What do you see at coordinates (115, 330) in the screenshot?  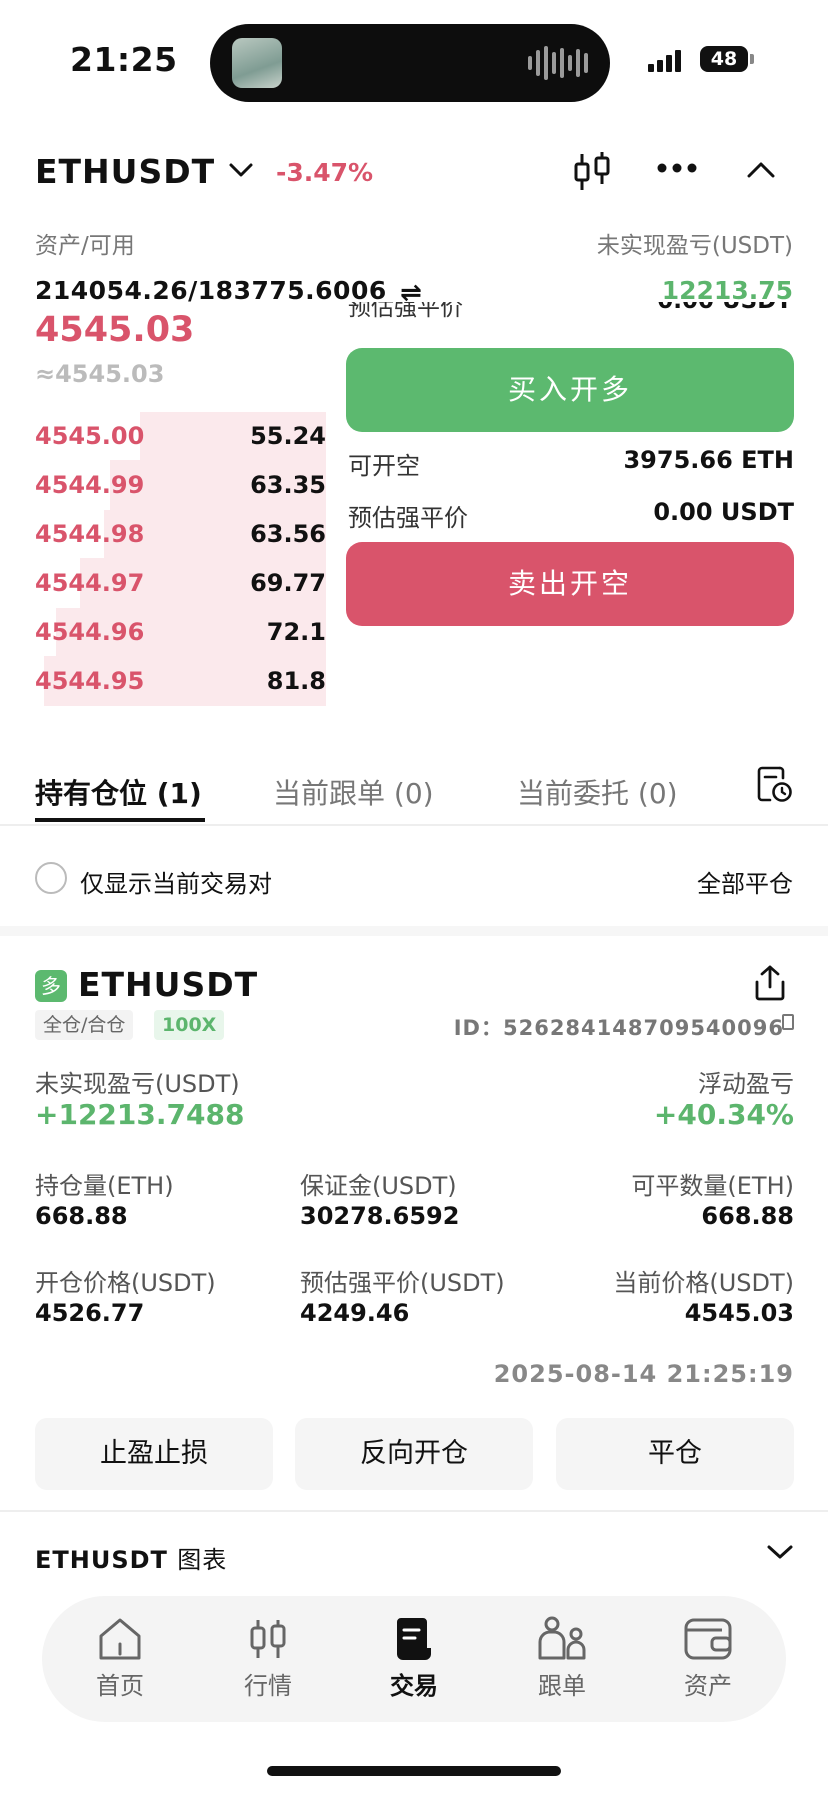 I see `last-price: 4545.03` at bounding box center [115, 330].